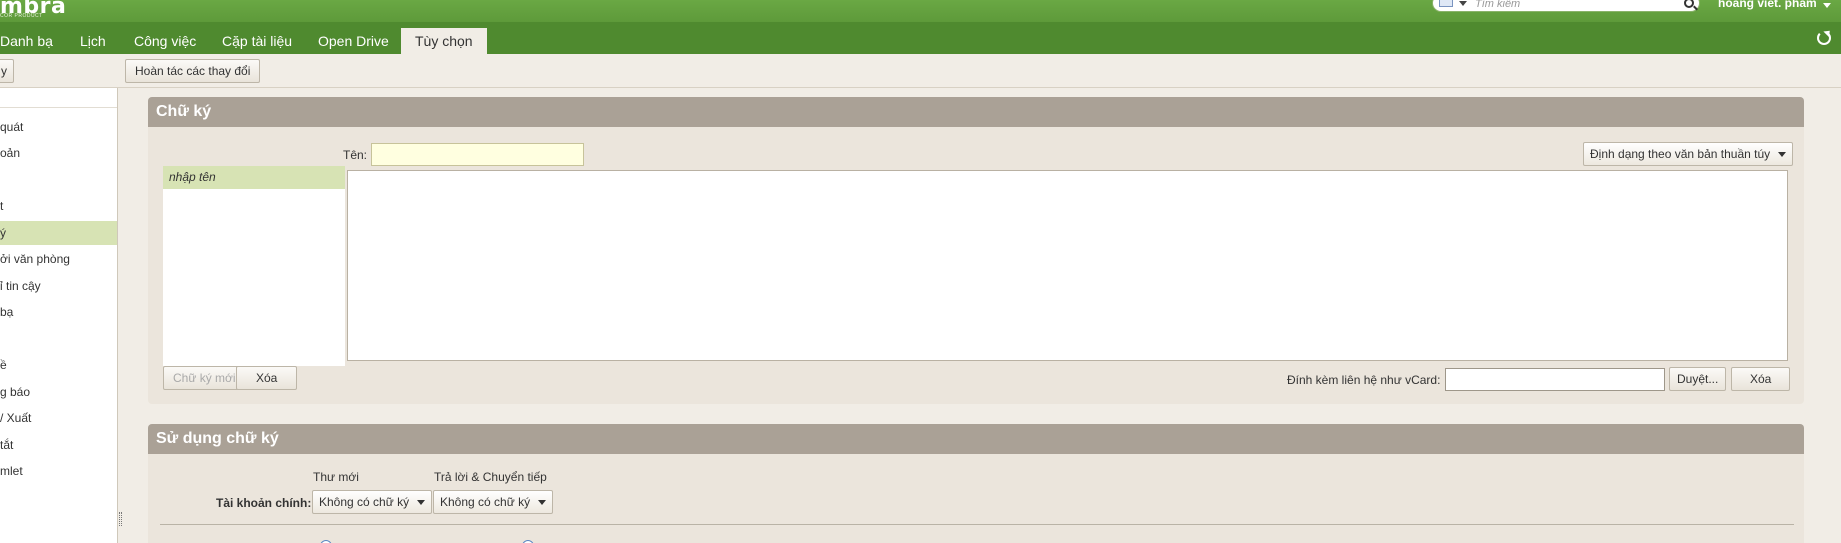  Describe the element at coordinates (21, 16) in the screenshot. I see `app-logo-subtitle: COR PRODUCT` at that location.